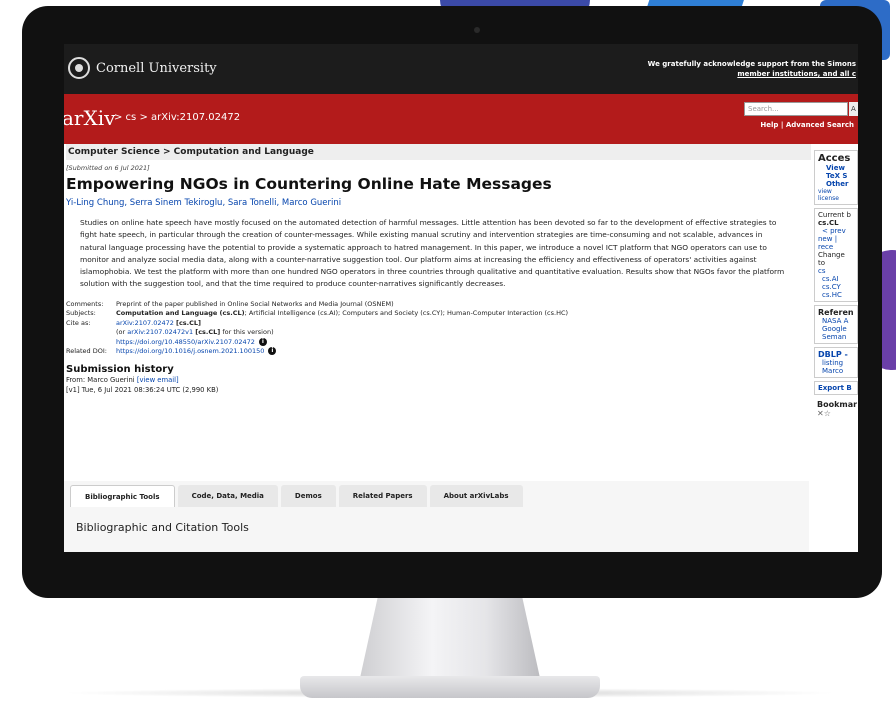  Describe the element at coordinates (145, 323) in the screenshot. I see `cite-id-link: arXiv:2107.02472` at that location.